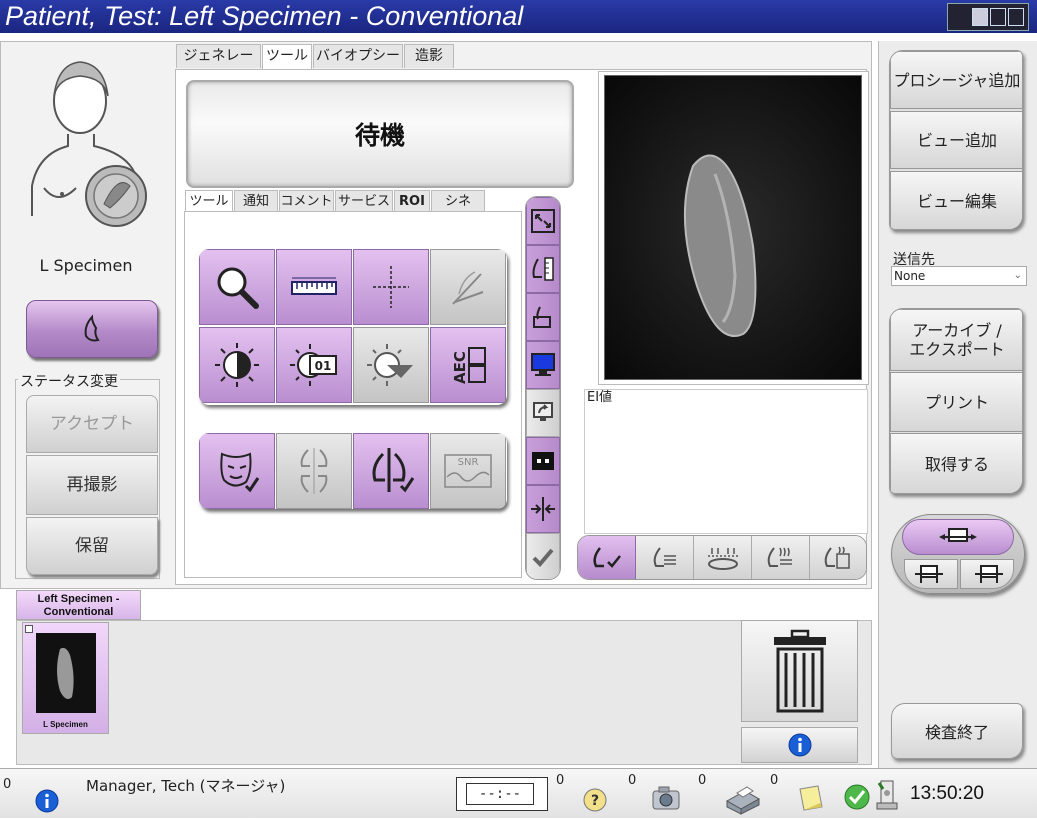  I want to click on specimen-image, so click(733, 227).